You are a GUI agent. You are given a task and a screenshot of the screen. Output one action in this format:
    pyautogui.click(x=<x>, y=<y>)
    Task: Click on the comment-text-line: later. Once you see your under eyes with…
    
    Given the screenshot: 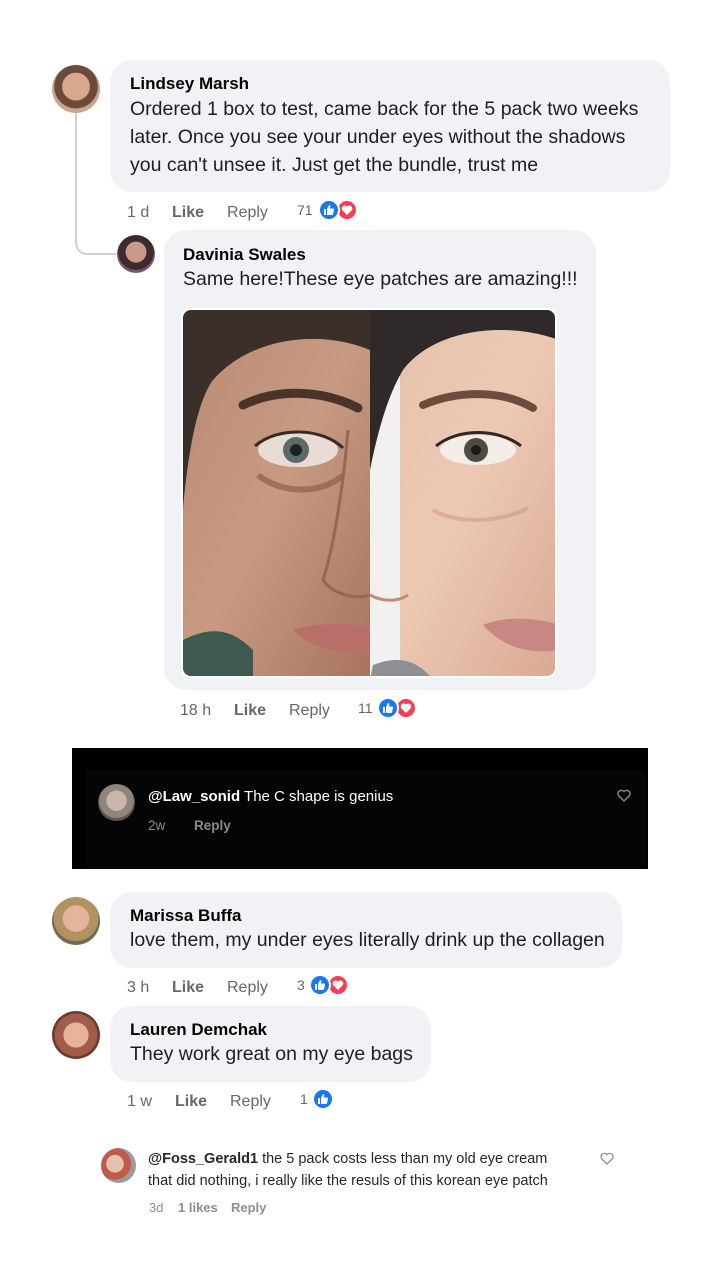 What is the action you would take?
    pyautogui.click(x=378, y=137)
    